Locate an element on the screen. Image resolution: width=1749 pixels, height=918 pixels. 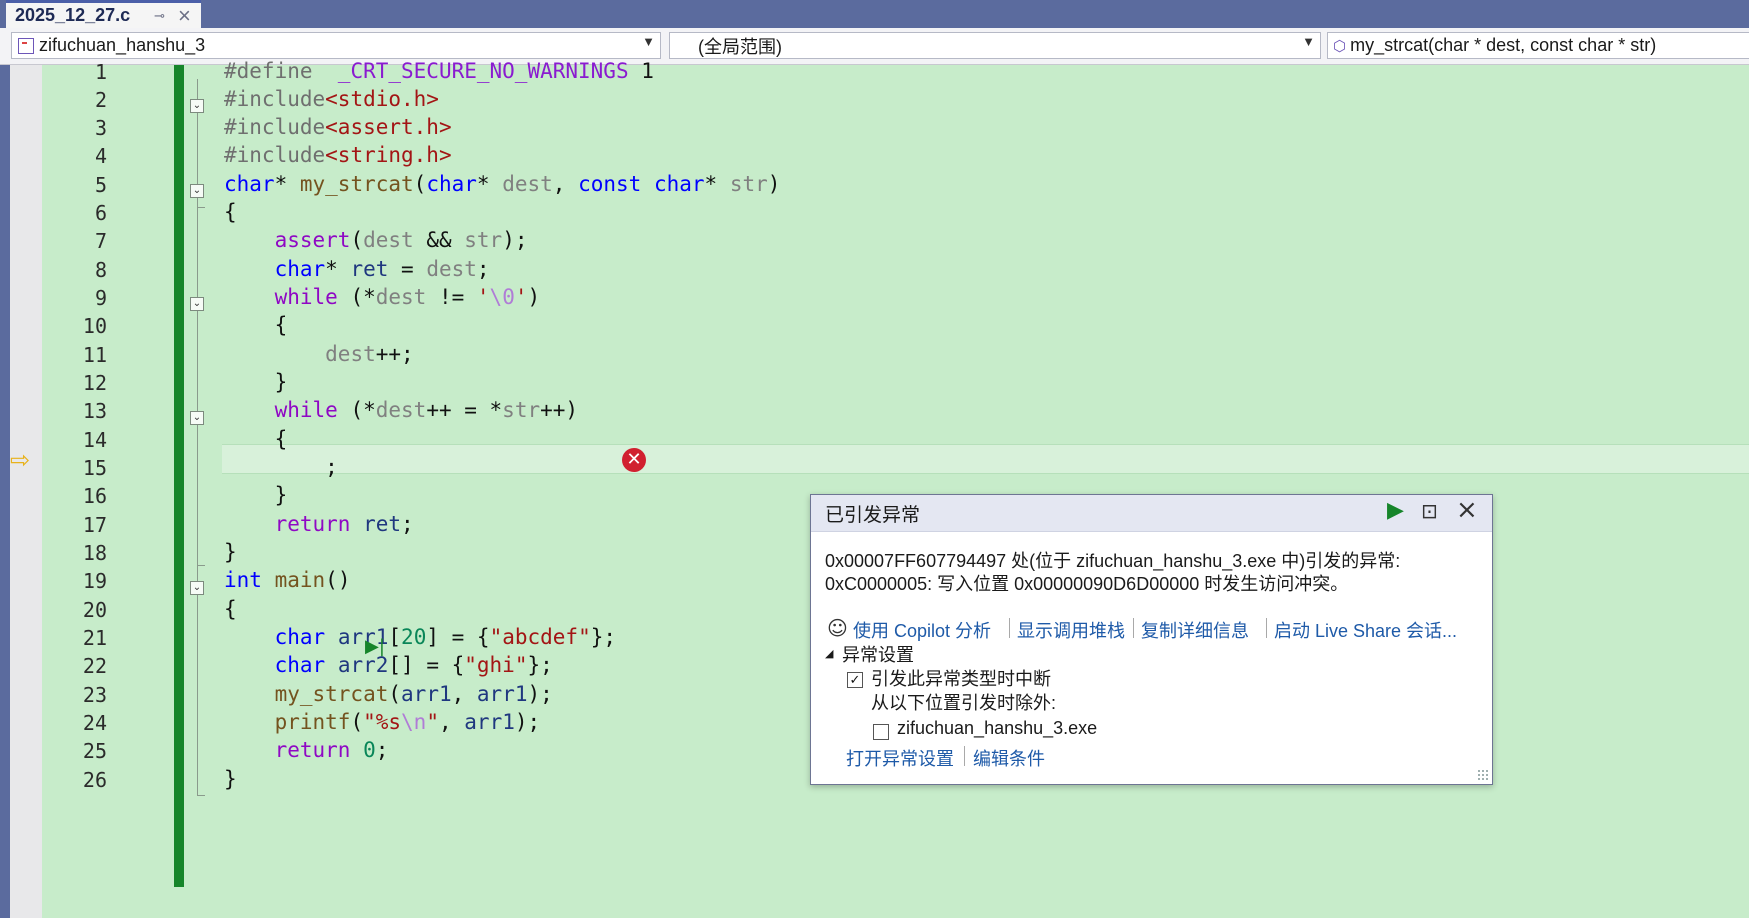
code-token: my_strcat is located at coordinates (331, 694).